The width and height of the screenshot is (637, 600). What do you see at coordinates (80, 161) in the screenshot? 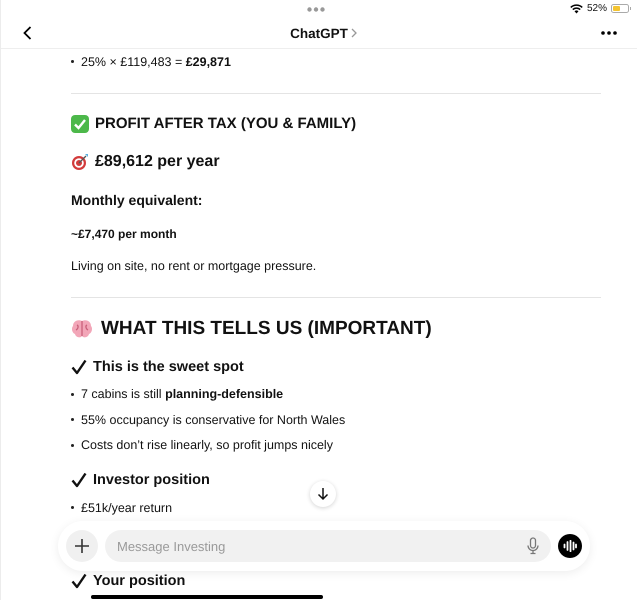
I see `target-icon` at bounding box center [80, 161].